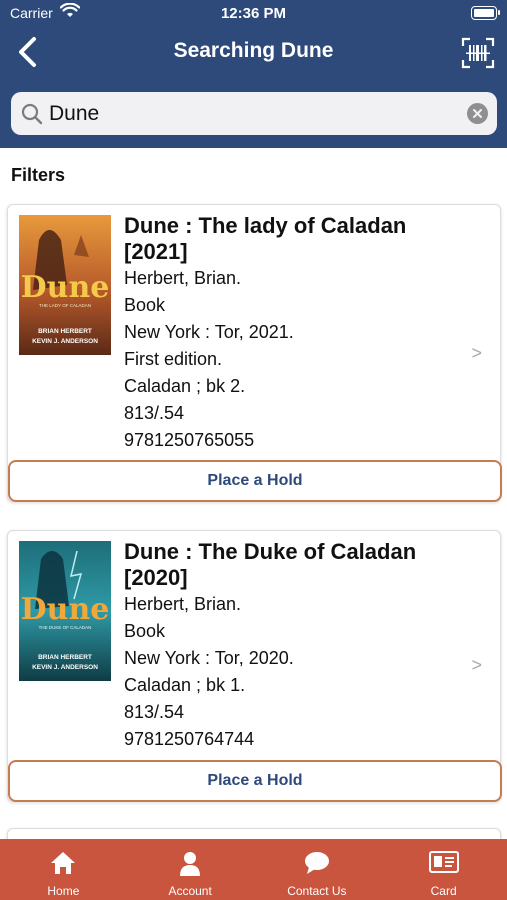 The width and height of the screenshot is (507, 900). Describe the element at coordinates (63, 865) in the screenshot. I see `home-icon` at that location.